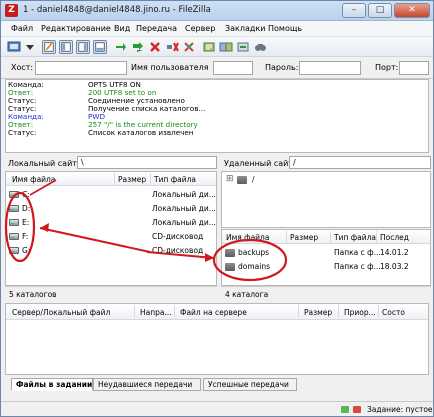  What do you see at coordinates (49, 47) in the screenshot?
I see `toggle-log-icon` at bounding box center [49, 47].